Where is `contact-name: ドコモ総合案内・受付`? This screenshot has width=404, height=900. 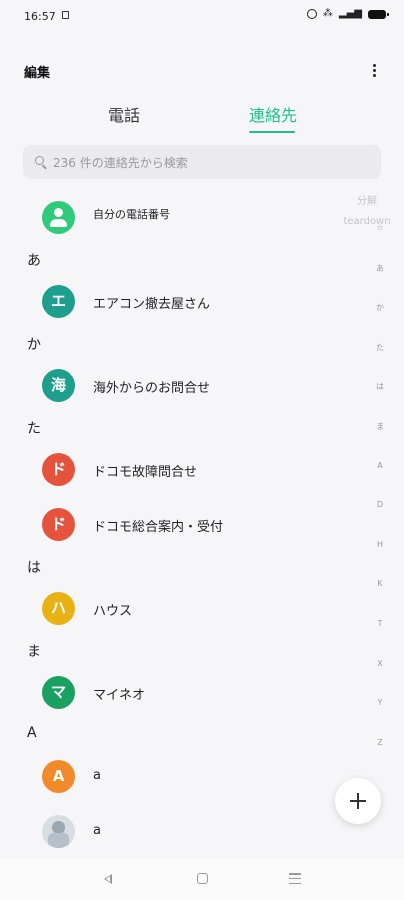
contact-name: ドコモ総合案内・受付 is located at coordinates (158, 527).